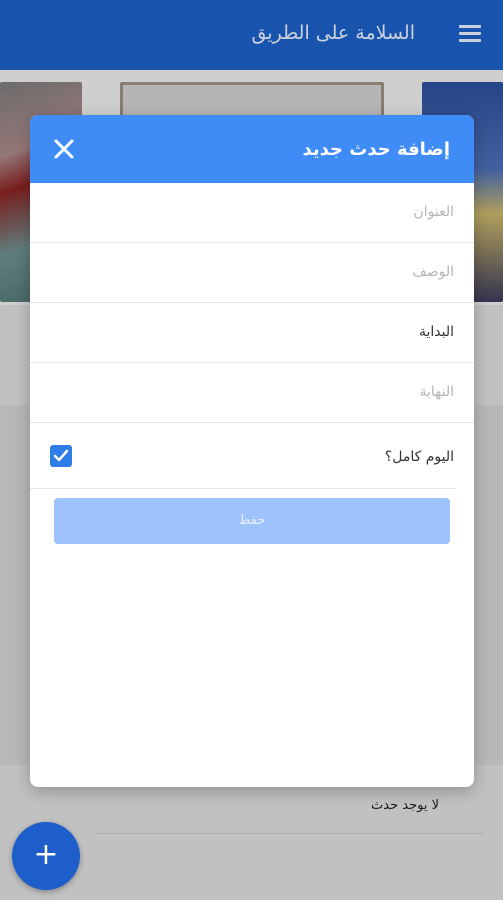 This screenshot has width=503, height=900. I want to click on end-field: النهاية, so click(252, 393).